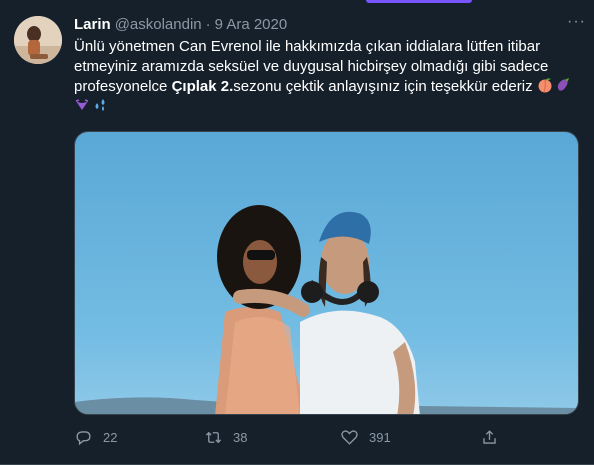  Describe the element at coordinates (489, 437) in the screenshot. I see `share-icon` at that location.